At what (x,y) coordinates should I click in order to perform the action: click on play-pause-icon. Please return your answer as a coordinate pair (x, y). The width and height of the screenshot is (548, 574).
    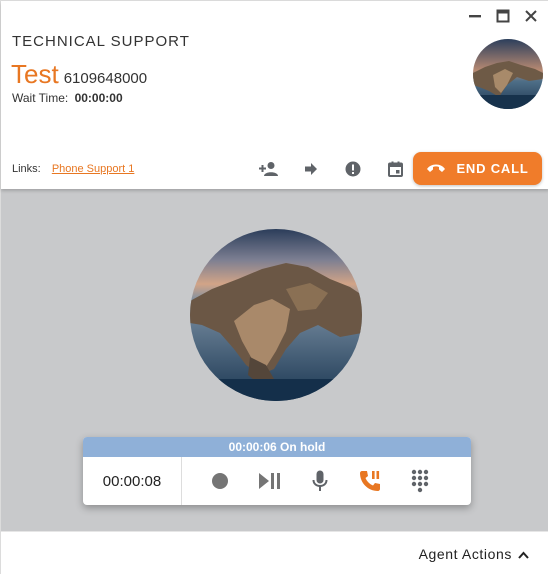
    Looking at the image, I should click on (270, 481).